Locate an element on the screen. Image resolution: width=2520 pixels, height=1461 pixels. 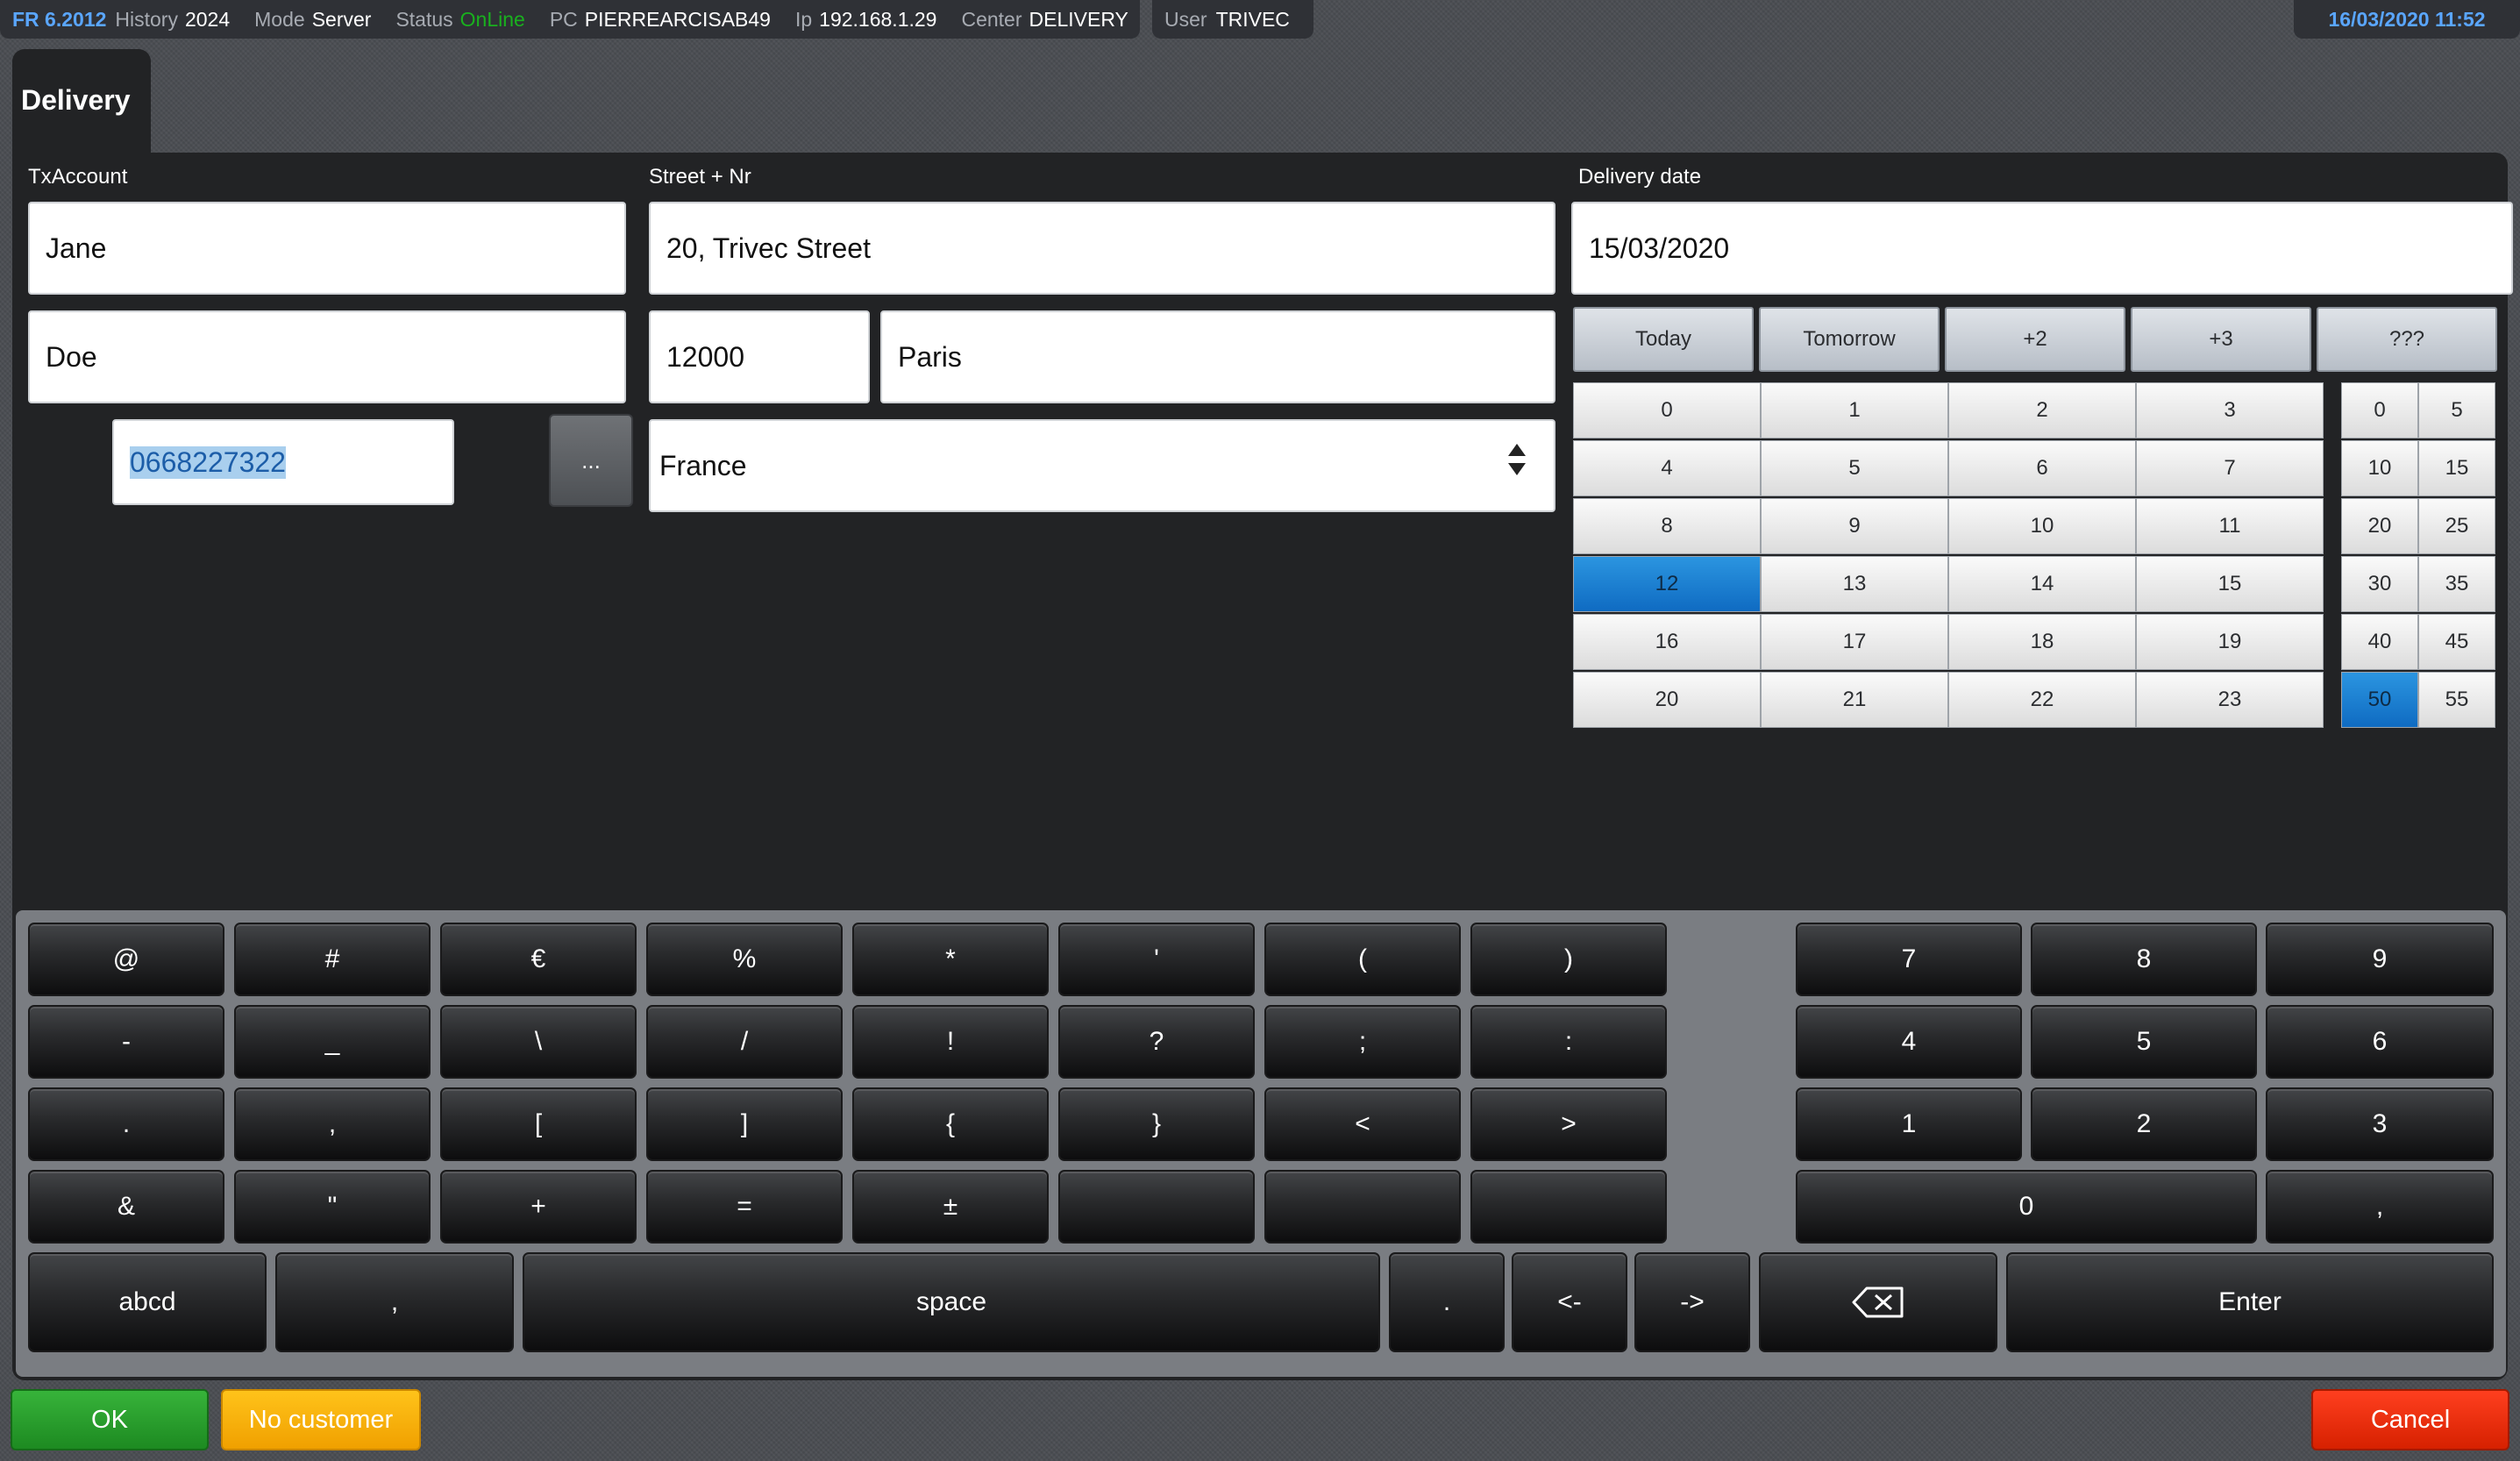
hour-cell: 10 is located at coordinates (2042, 526).